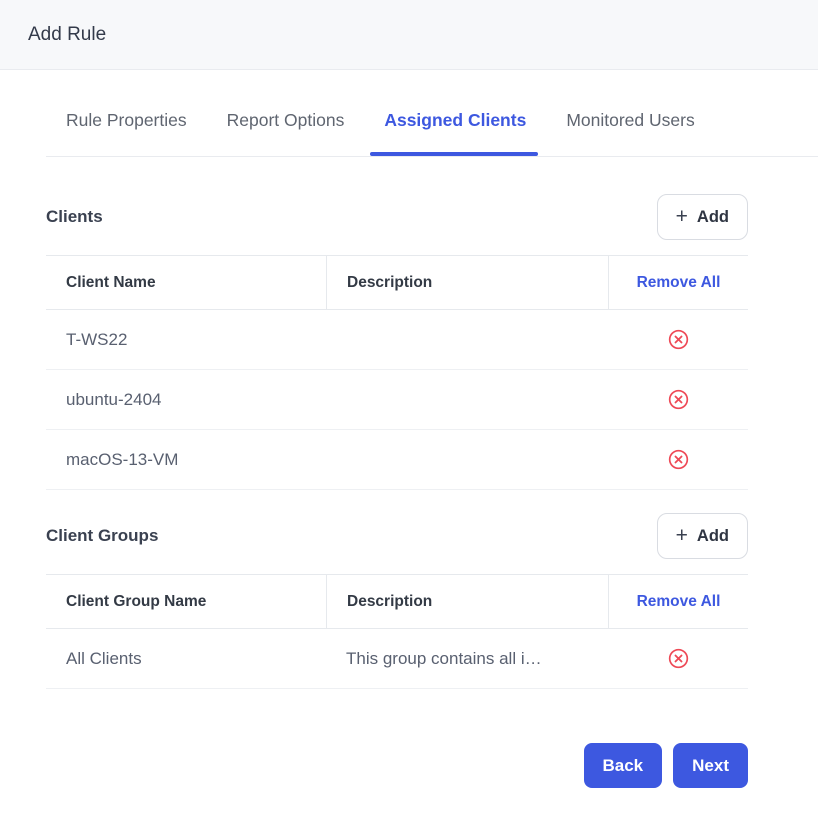 The width and height of the screenshot is (818, 814). I want to click on clients-table-header: Client Name Description Remove All, so click(397, 282).